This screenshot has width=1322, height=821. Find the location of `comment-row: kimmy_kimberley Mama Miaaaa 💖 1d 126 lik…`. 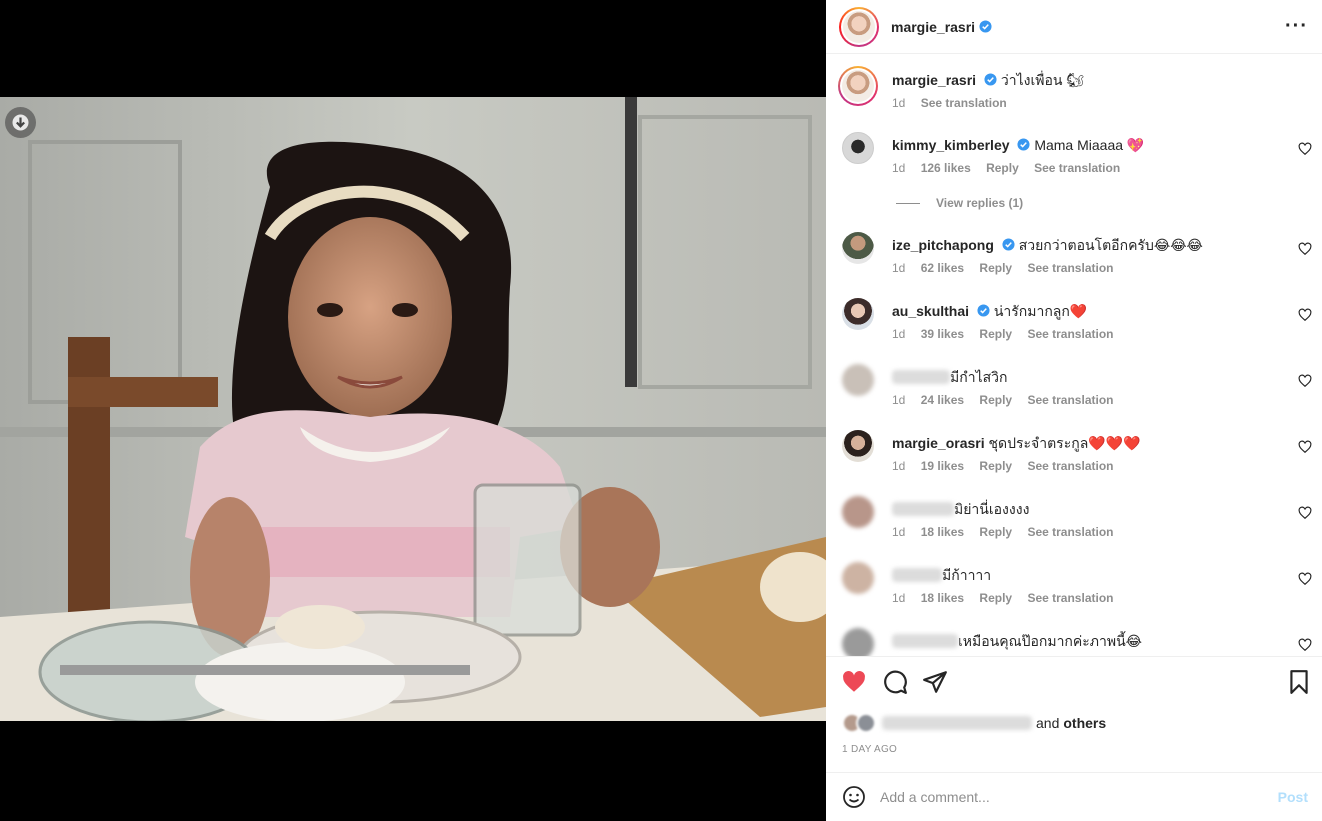

comment-row: kimmy_kimberley Mama Miaaaa 💖 1d 126 lik… is located at coordinates (1074, 157).